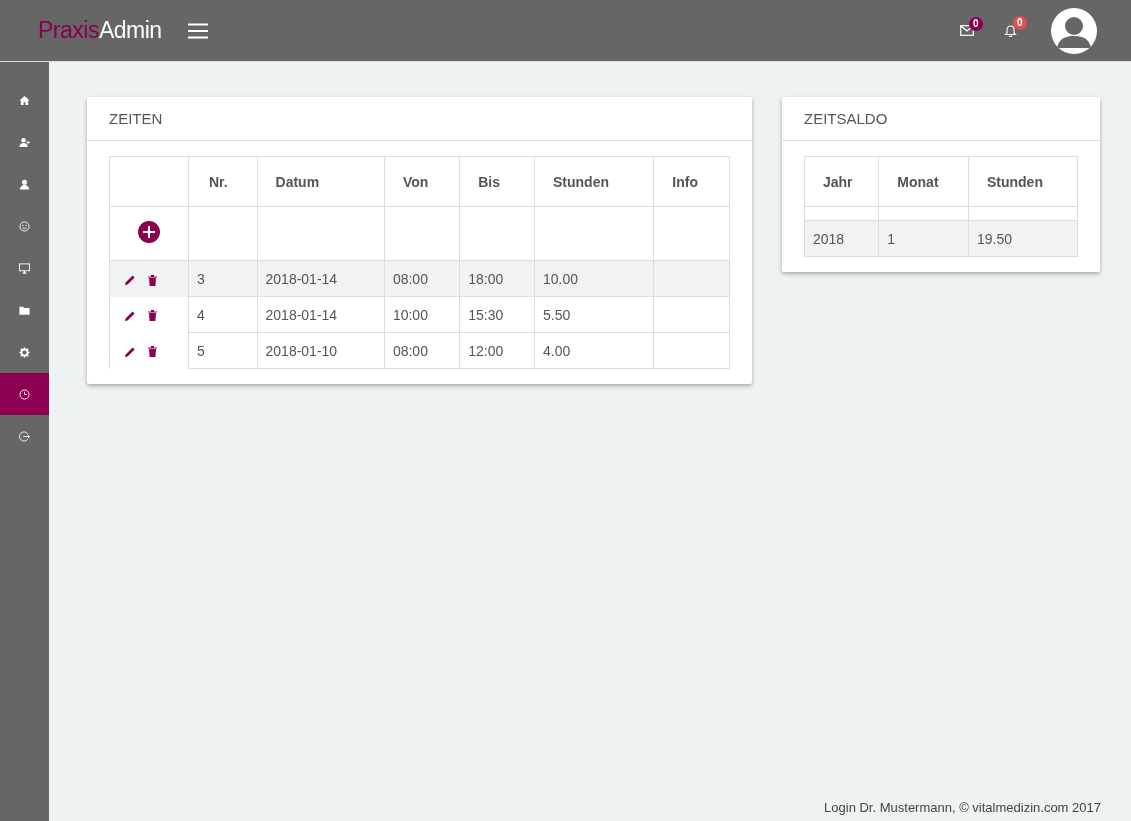 The height and width of the screenshot is (821, 1131). What do you see at coordinates (1010, 30) in the screenshot?
I see `bell-icon` at bounding box center [1010, 30].